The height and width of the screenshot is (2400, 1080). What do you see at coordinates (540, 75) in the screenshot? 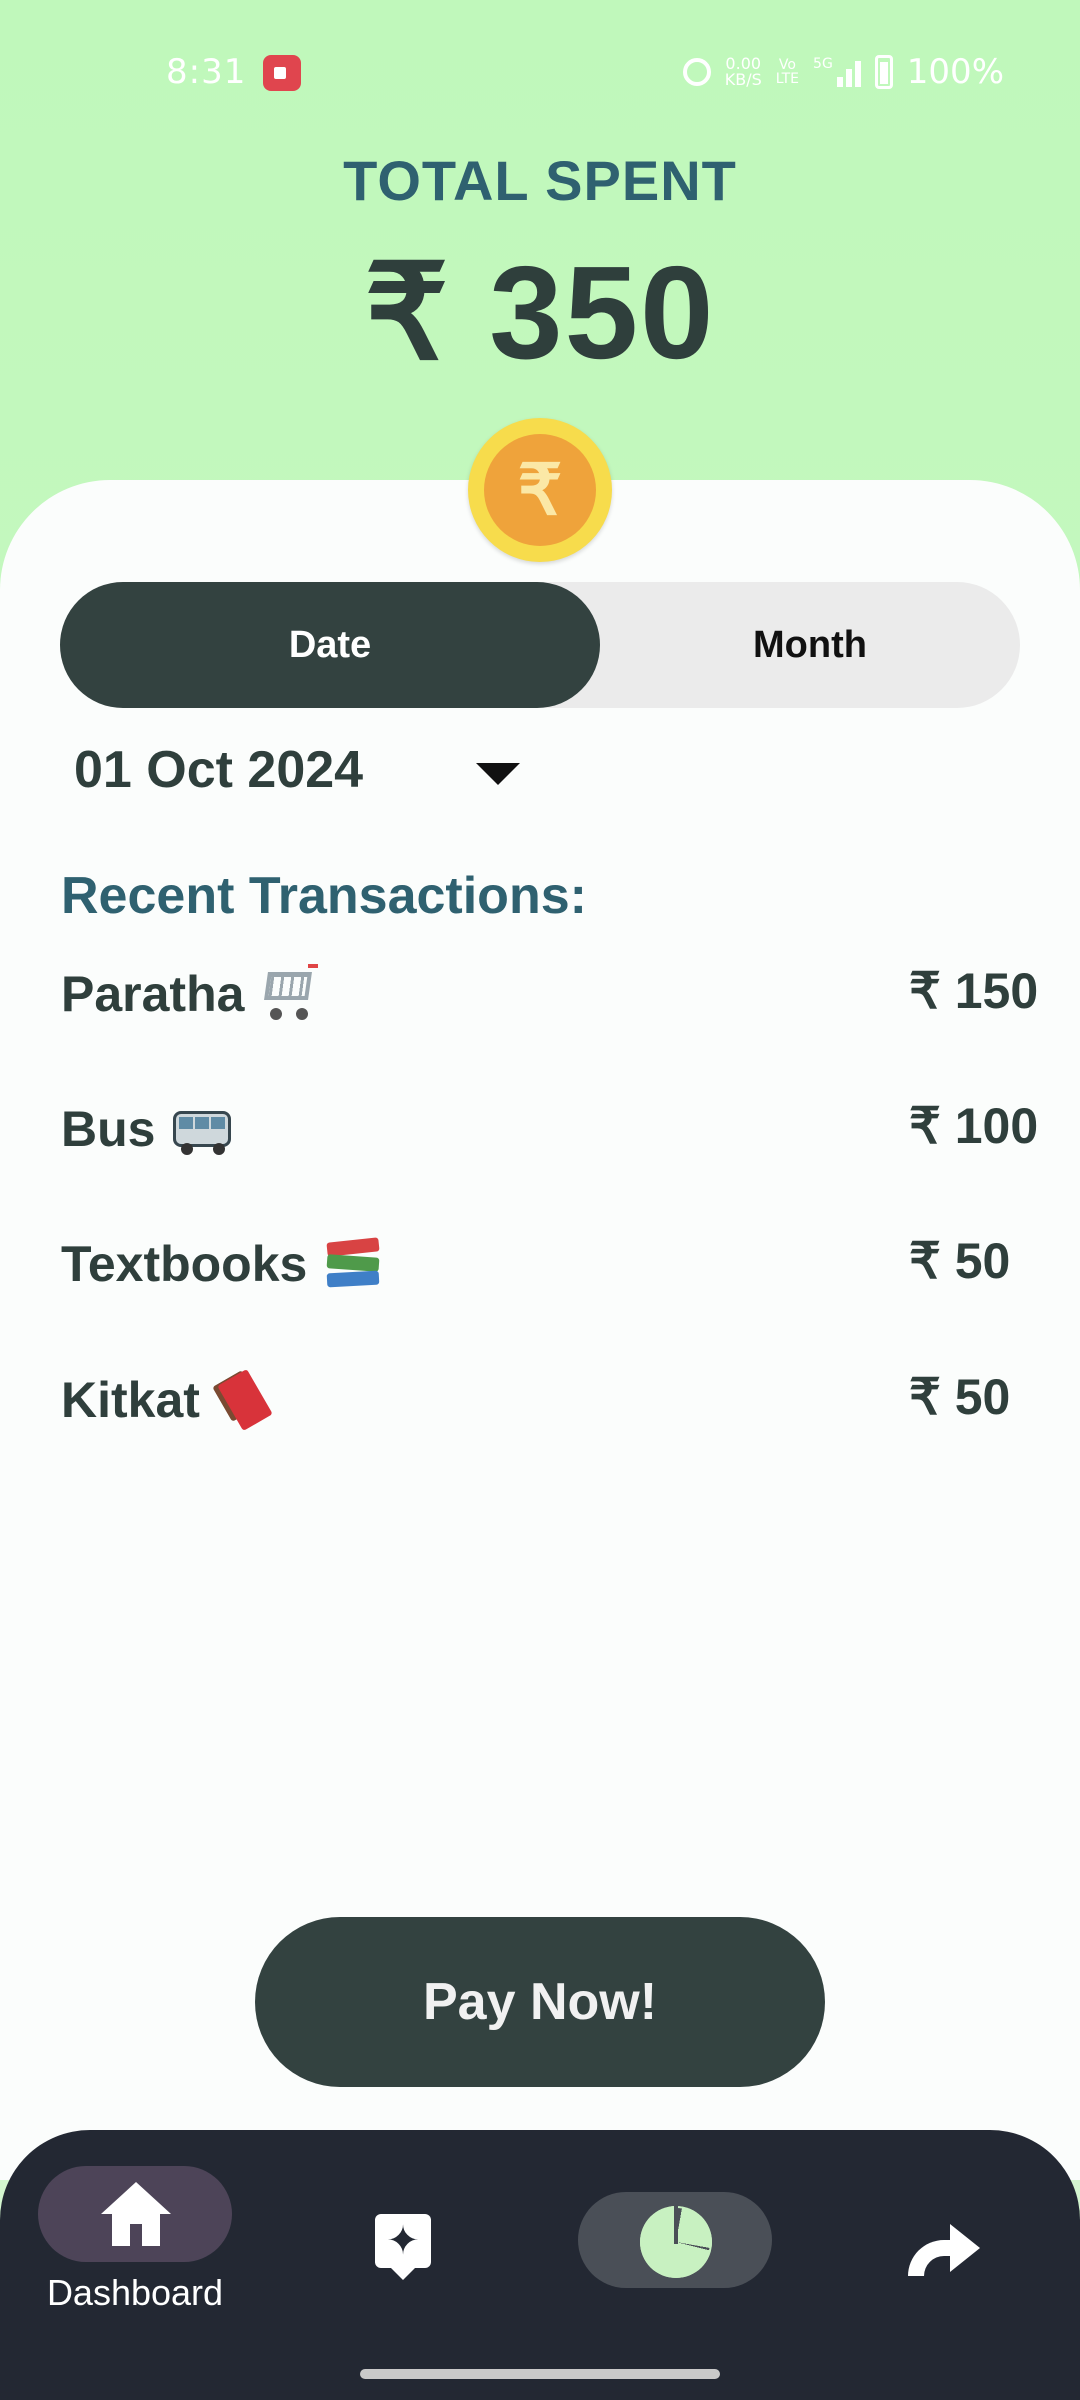
I see `status-bar: 8:31 0.00 KB/S Vo LTE 5G 100%` at bounding box center [540, 75].